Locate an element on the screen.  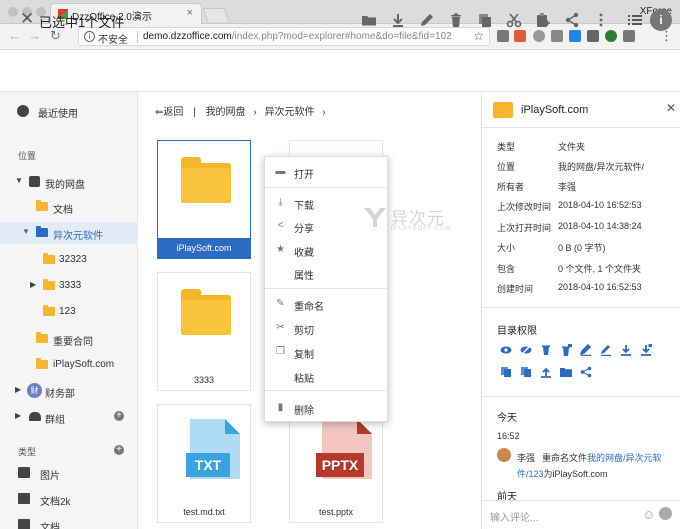
sidebar-item-docs: 文档 is located at coordinates (69, 207).